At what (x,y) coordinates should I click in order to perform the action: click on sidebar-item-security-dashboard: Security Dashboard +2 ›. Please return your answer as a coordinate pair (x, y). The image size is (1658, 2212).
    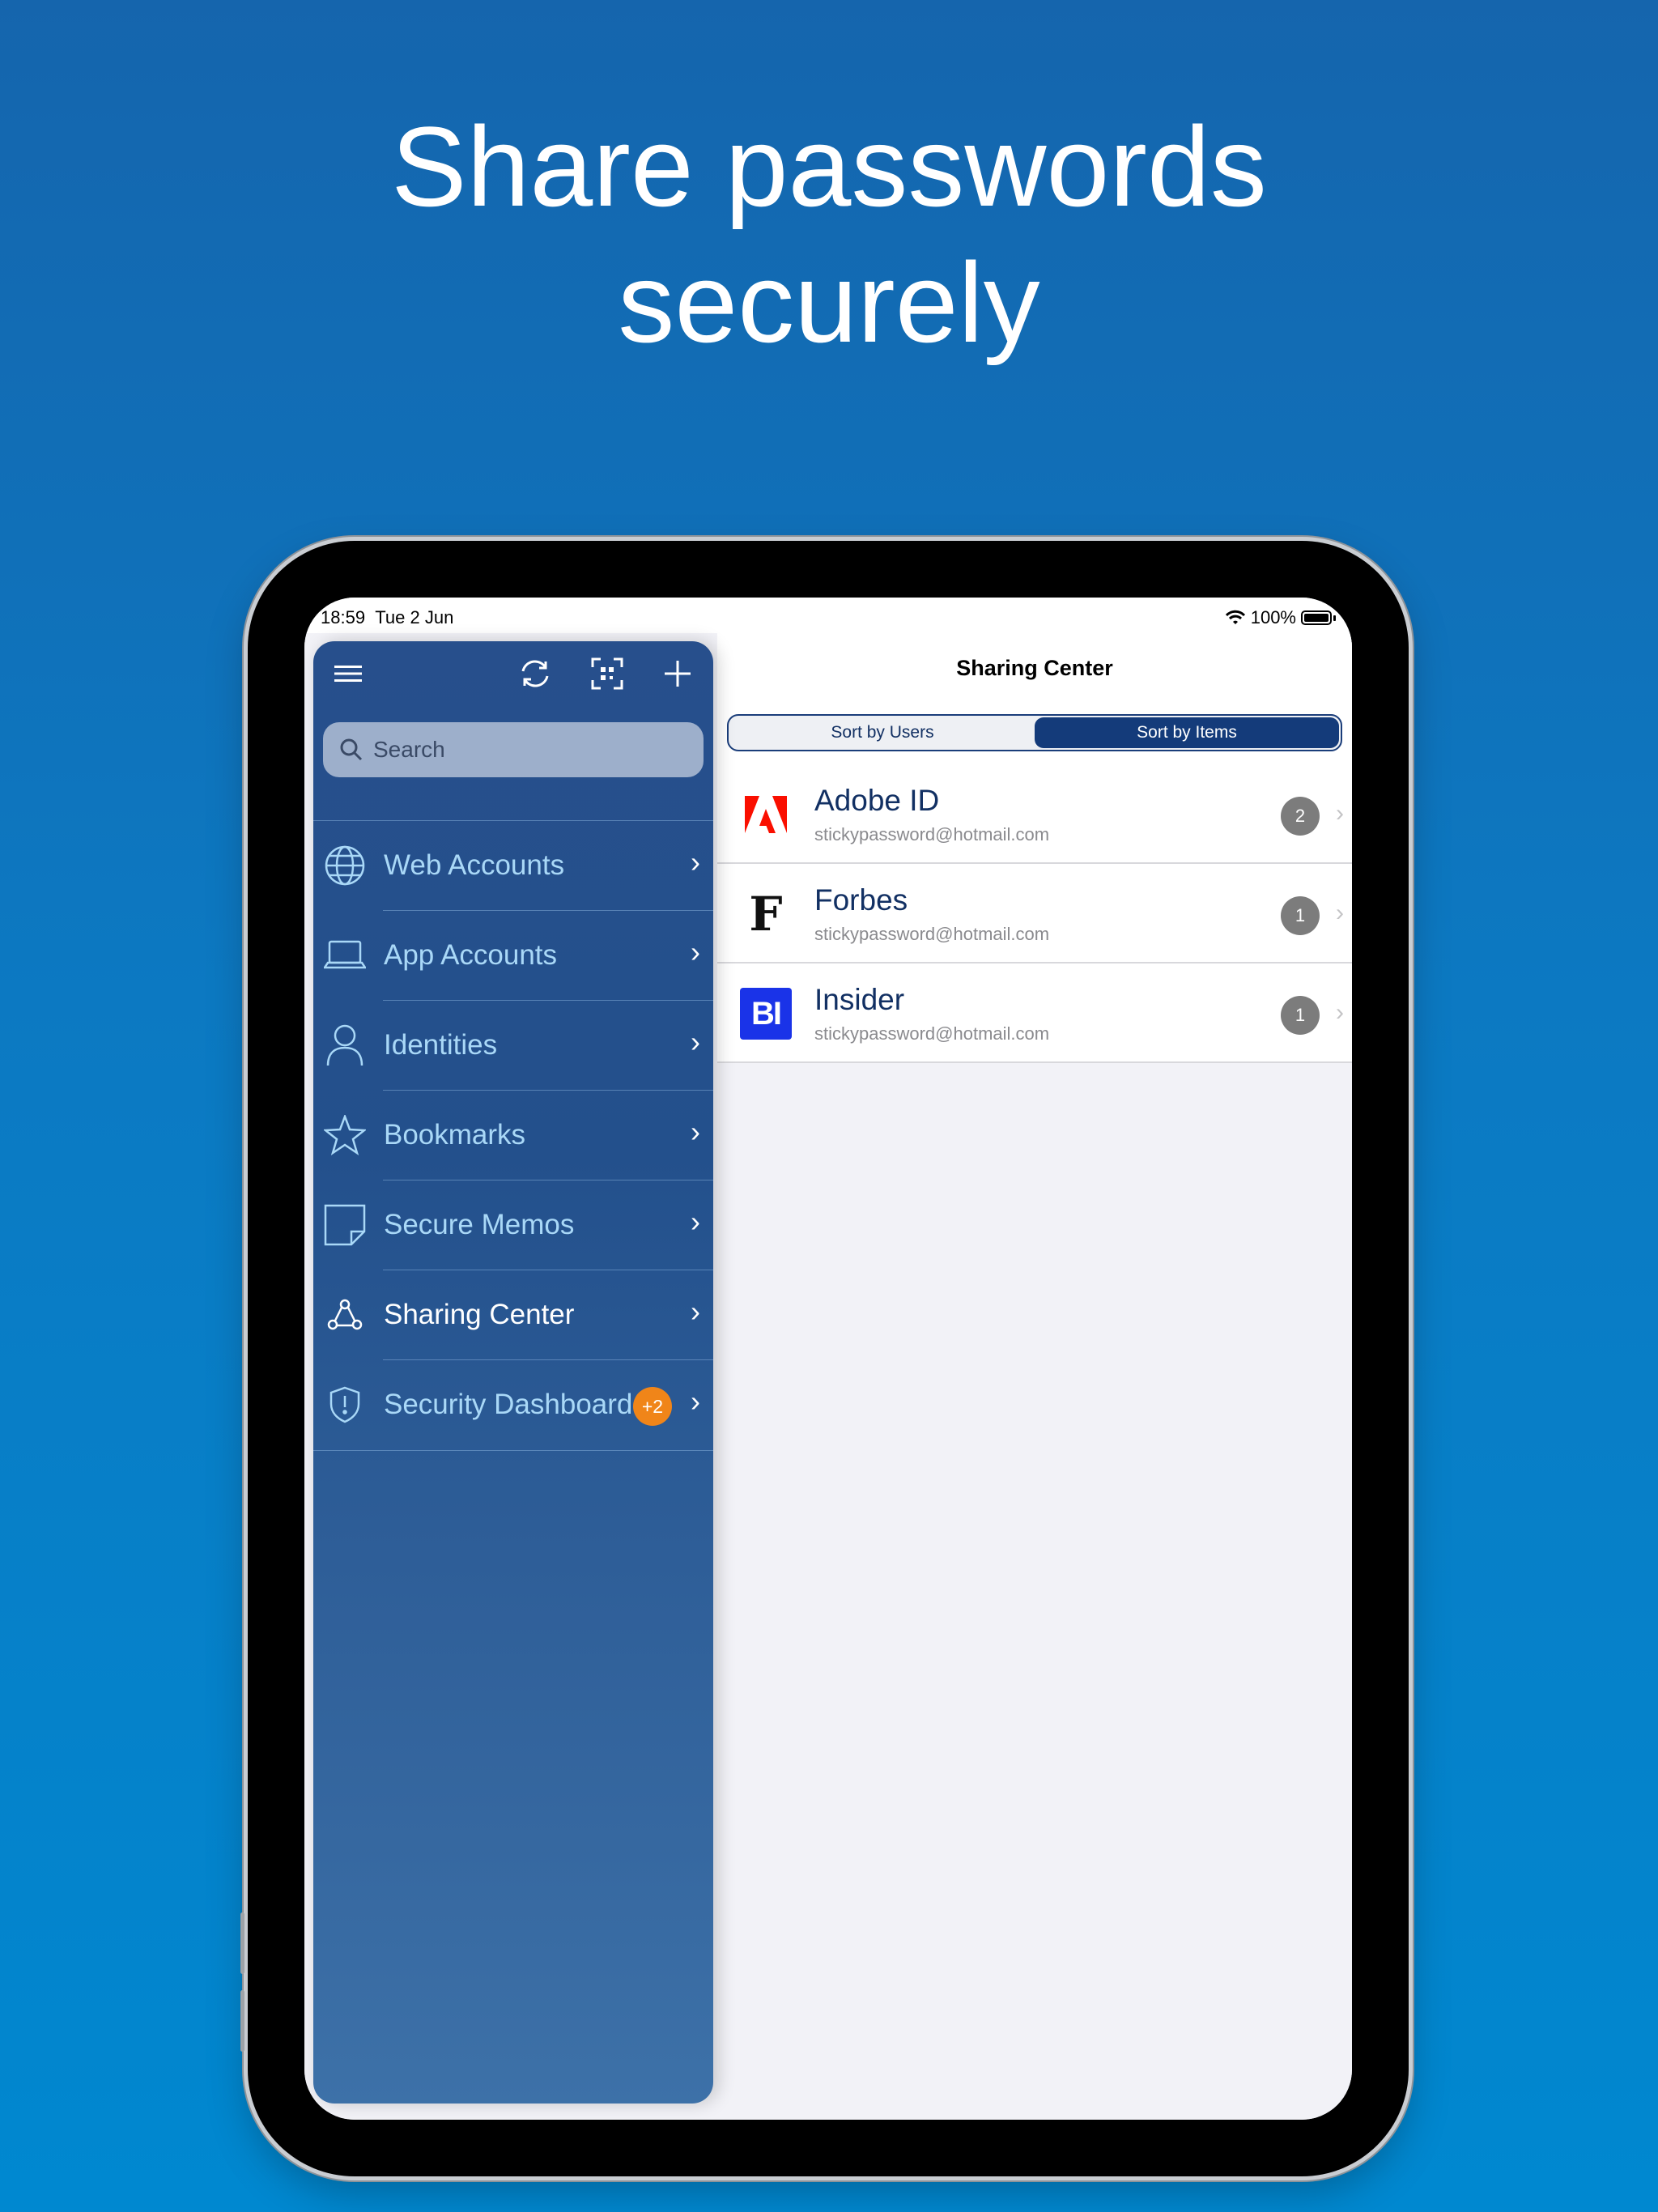
    Looking at the image, I should click on (513, 1406).